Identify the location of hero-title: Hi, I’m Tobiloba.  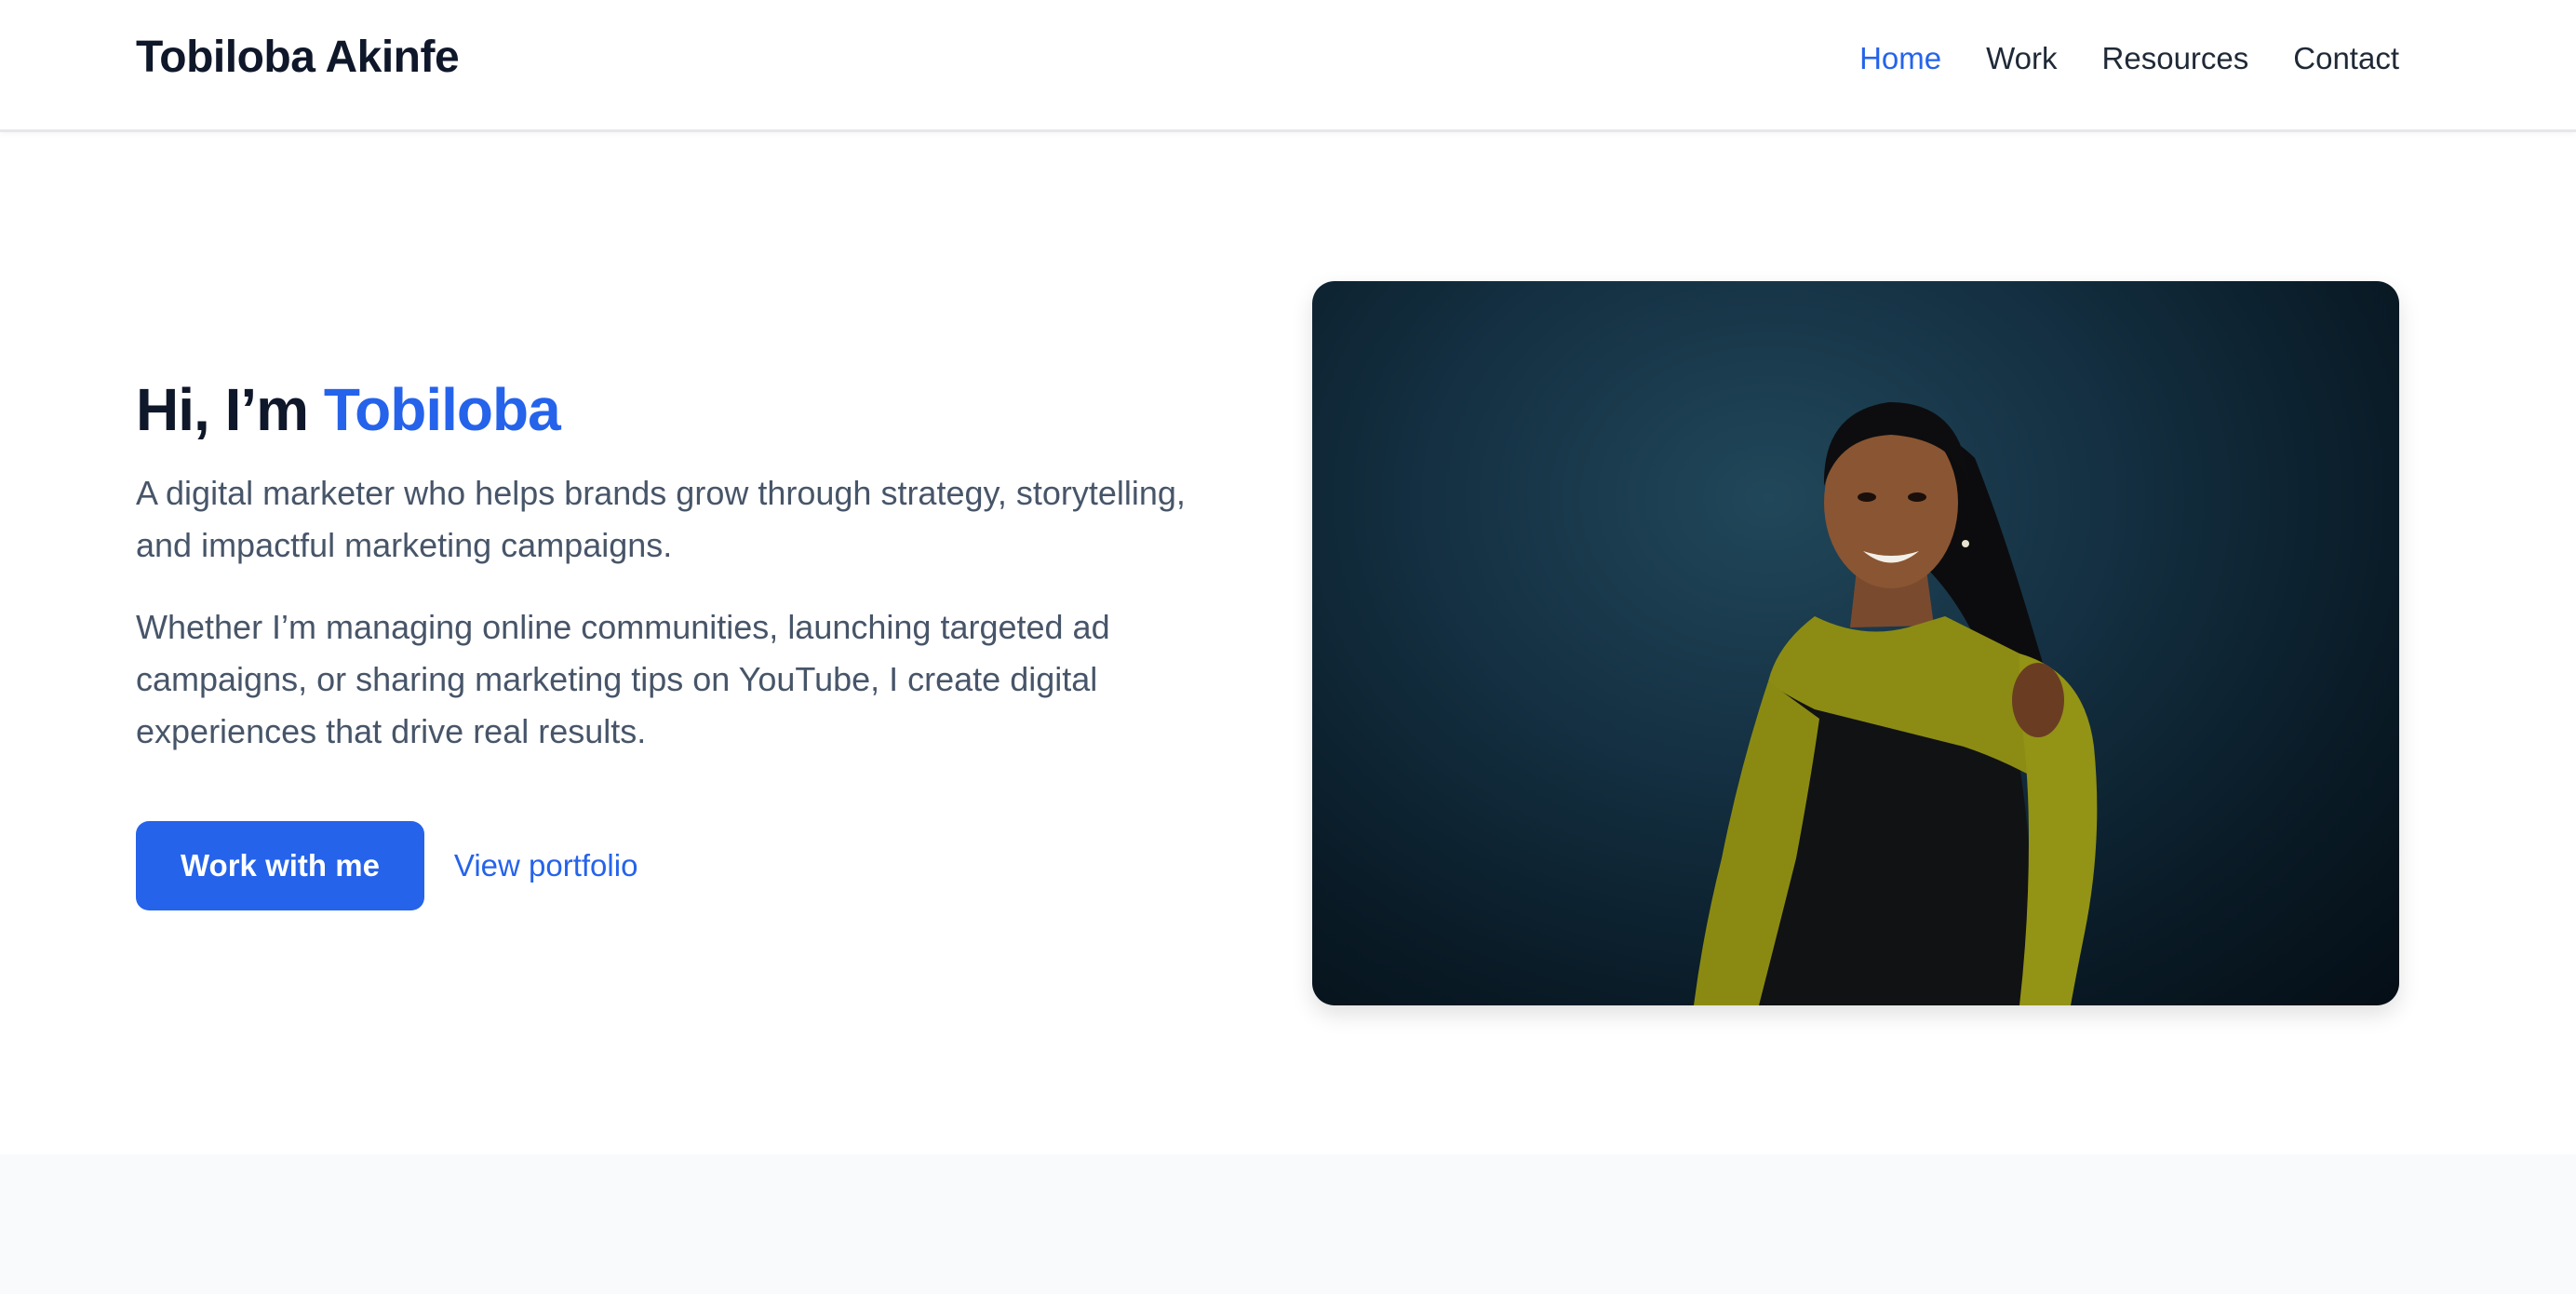
(694, 409).